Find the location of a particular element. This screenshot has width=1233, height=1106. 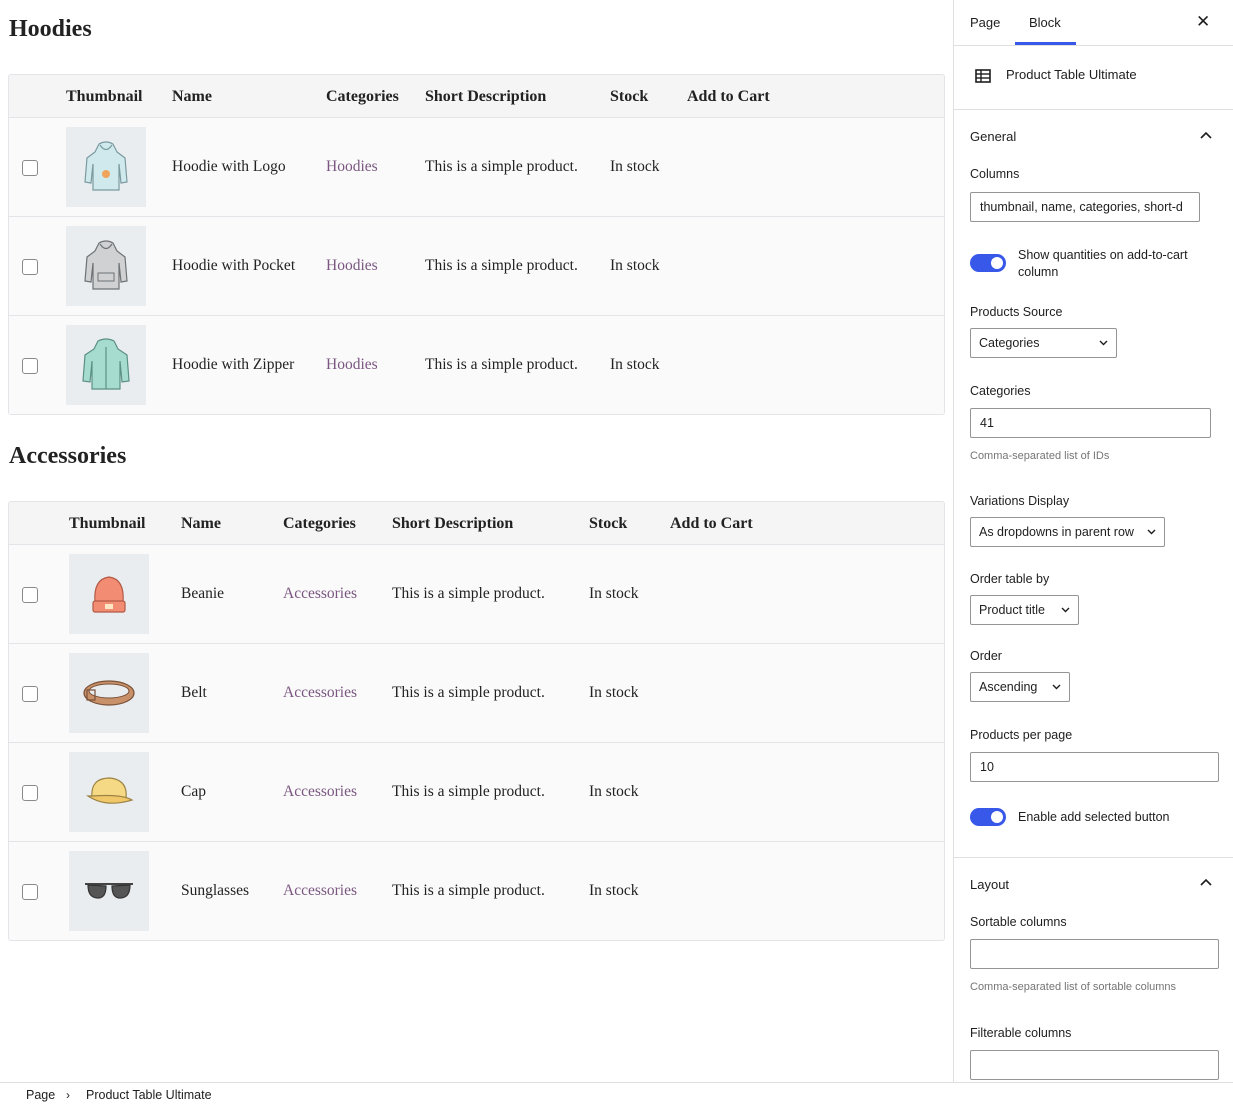

sidebar-tabs: Page Block ✕ is located at coordinates (1093, 23).